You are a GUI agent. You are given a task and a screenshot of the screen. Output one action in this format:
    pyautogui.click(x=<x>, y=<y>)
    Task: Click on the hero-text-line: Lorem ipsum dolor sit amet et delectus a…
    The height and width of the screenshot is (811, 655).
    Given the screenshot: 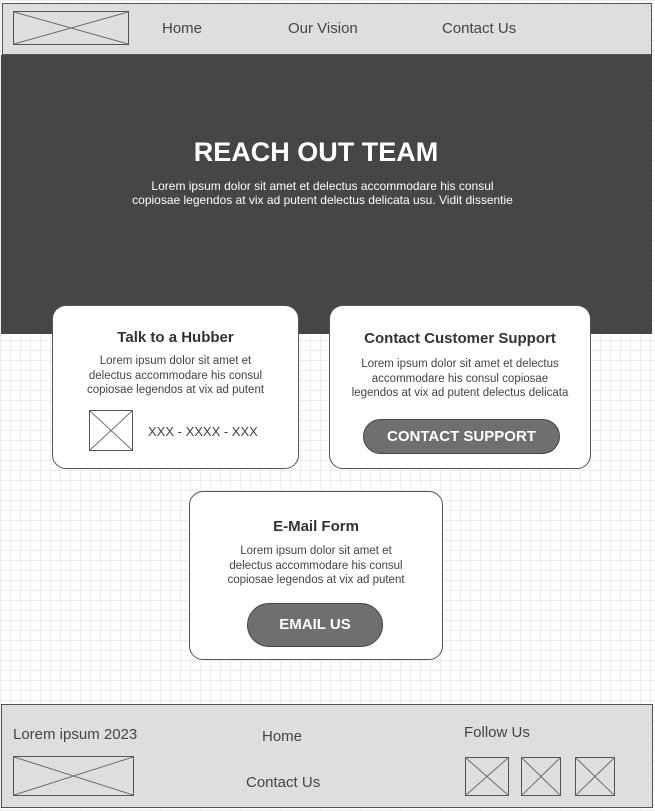 What is the action you would take?
    pyautogui.click(x=322, y=186)
    